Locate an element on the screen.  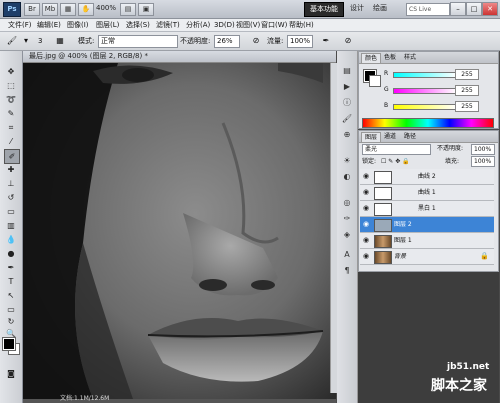
layer-row: ◉ 图层 1 is located at coordinates (427, 241).